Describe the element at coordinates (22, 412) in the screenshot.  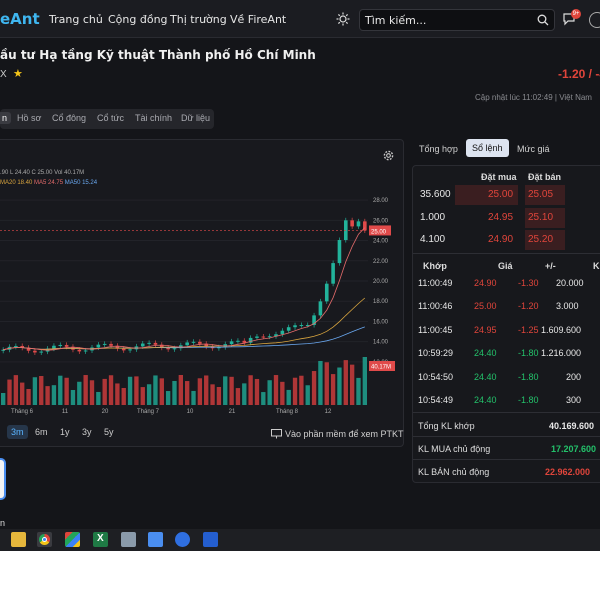
I see `x-tick-label: Tháng 6` at that location.